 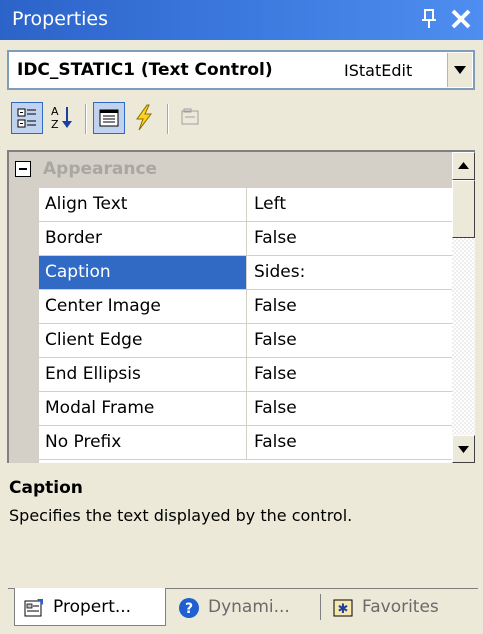 I want to click on events-icon, so click(x=145, y=118).